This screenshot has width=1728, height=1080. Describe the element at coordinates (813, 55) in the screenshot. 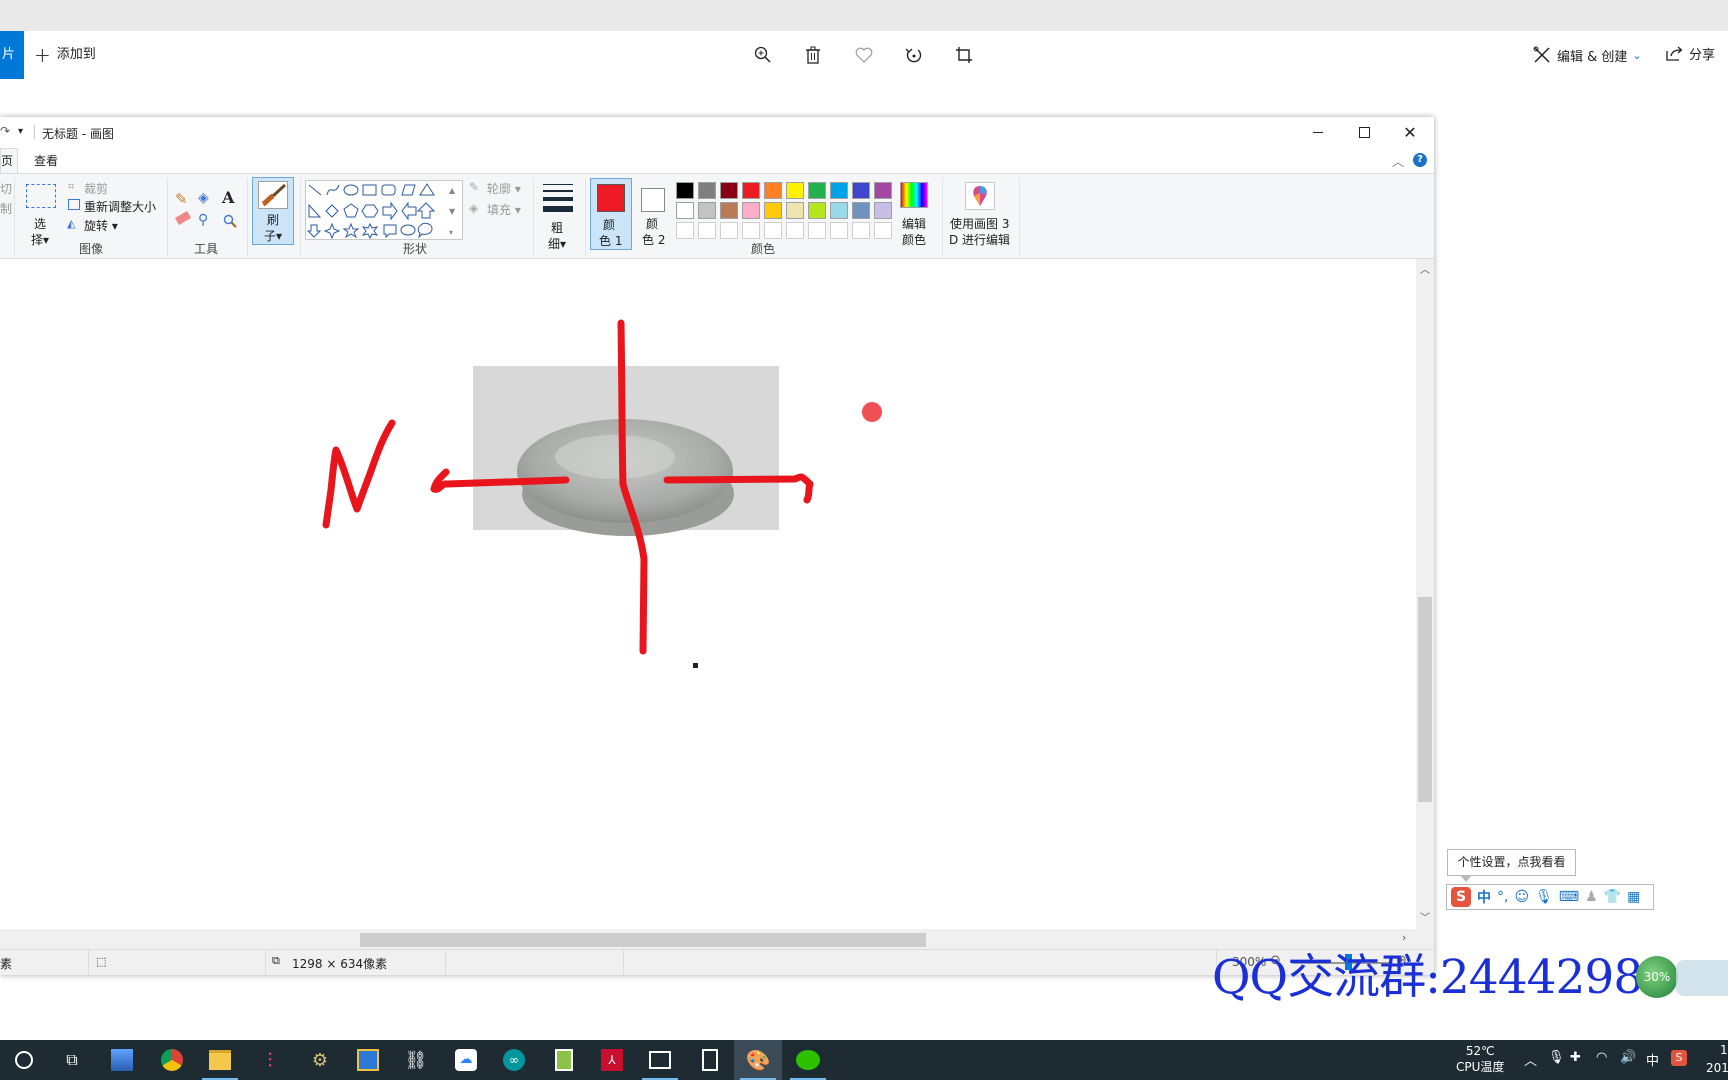

I see `delete-button` at that location.